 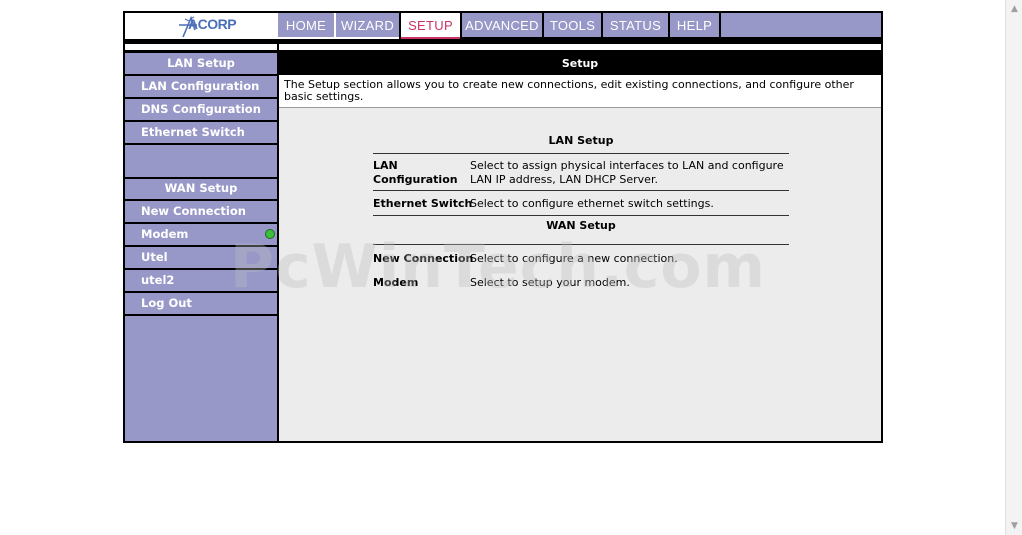 I want to click on sidebar-header-wan: WAN Setup, so click(x=201, y=189).